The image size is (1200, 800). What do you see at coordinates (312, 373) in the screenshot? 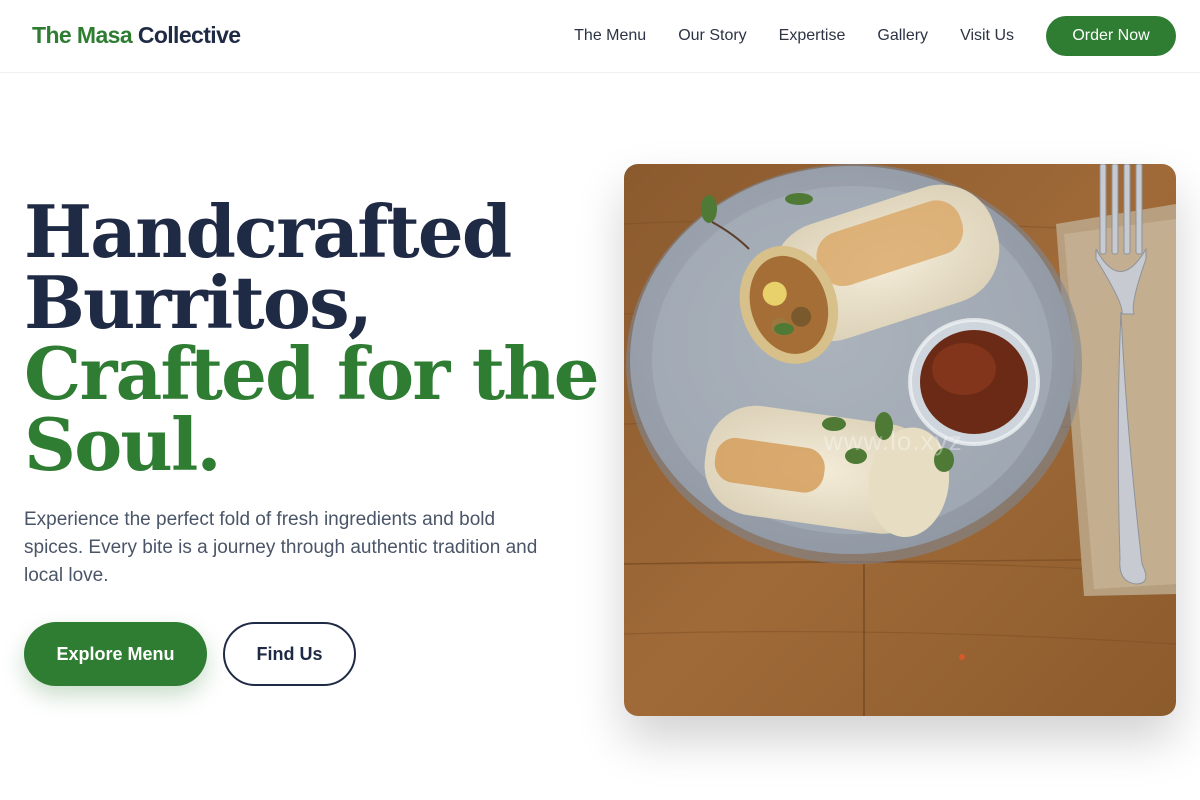
I see `headline-line-3: Crafted for the` at bounding box center [312, 373].